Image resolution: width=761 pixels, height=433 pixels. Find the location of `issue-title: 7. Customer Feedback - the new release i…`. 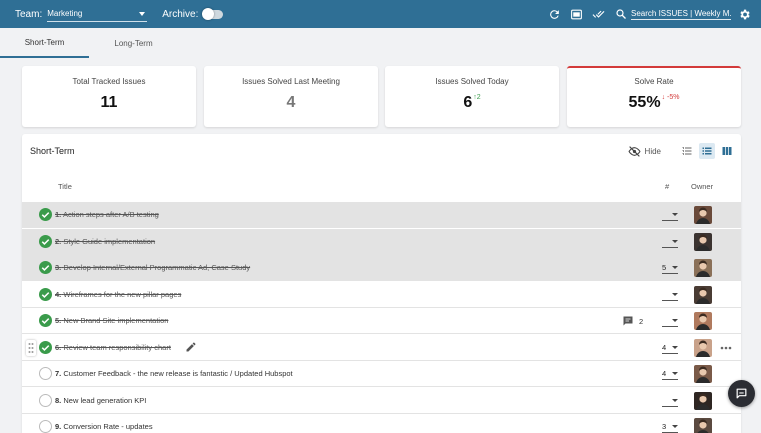

issue-title: 7. Customer Feedback - the new release i… is located at coordinates (174, 373).